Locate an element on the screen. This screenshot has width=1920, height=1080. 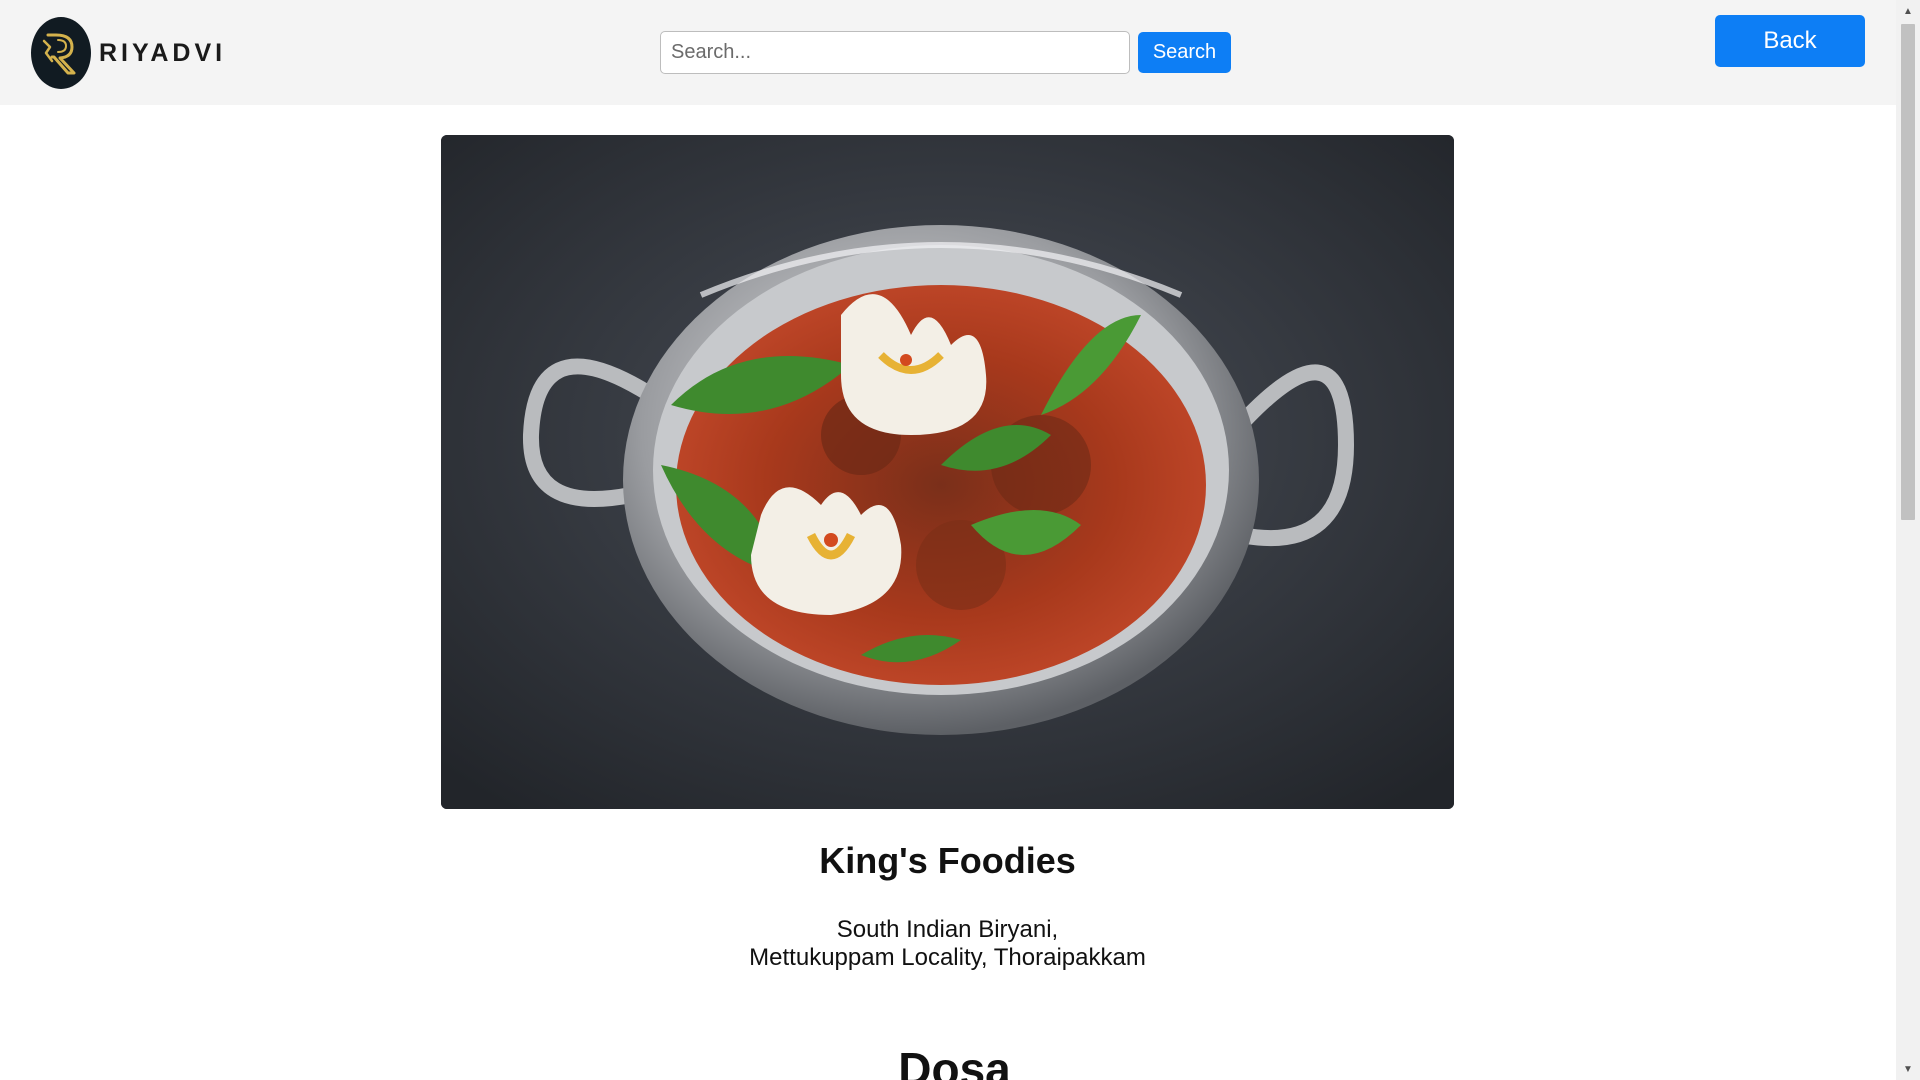
restaurant-cuisine: South Indian Biryani, is located at coordinates (947, 929).